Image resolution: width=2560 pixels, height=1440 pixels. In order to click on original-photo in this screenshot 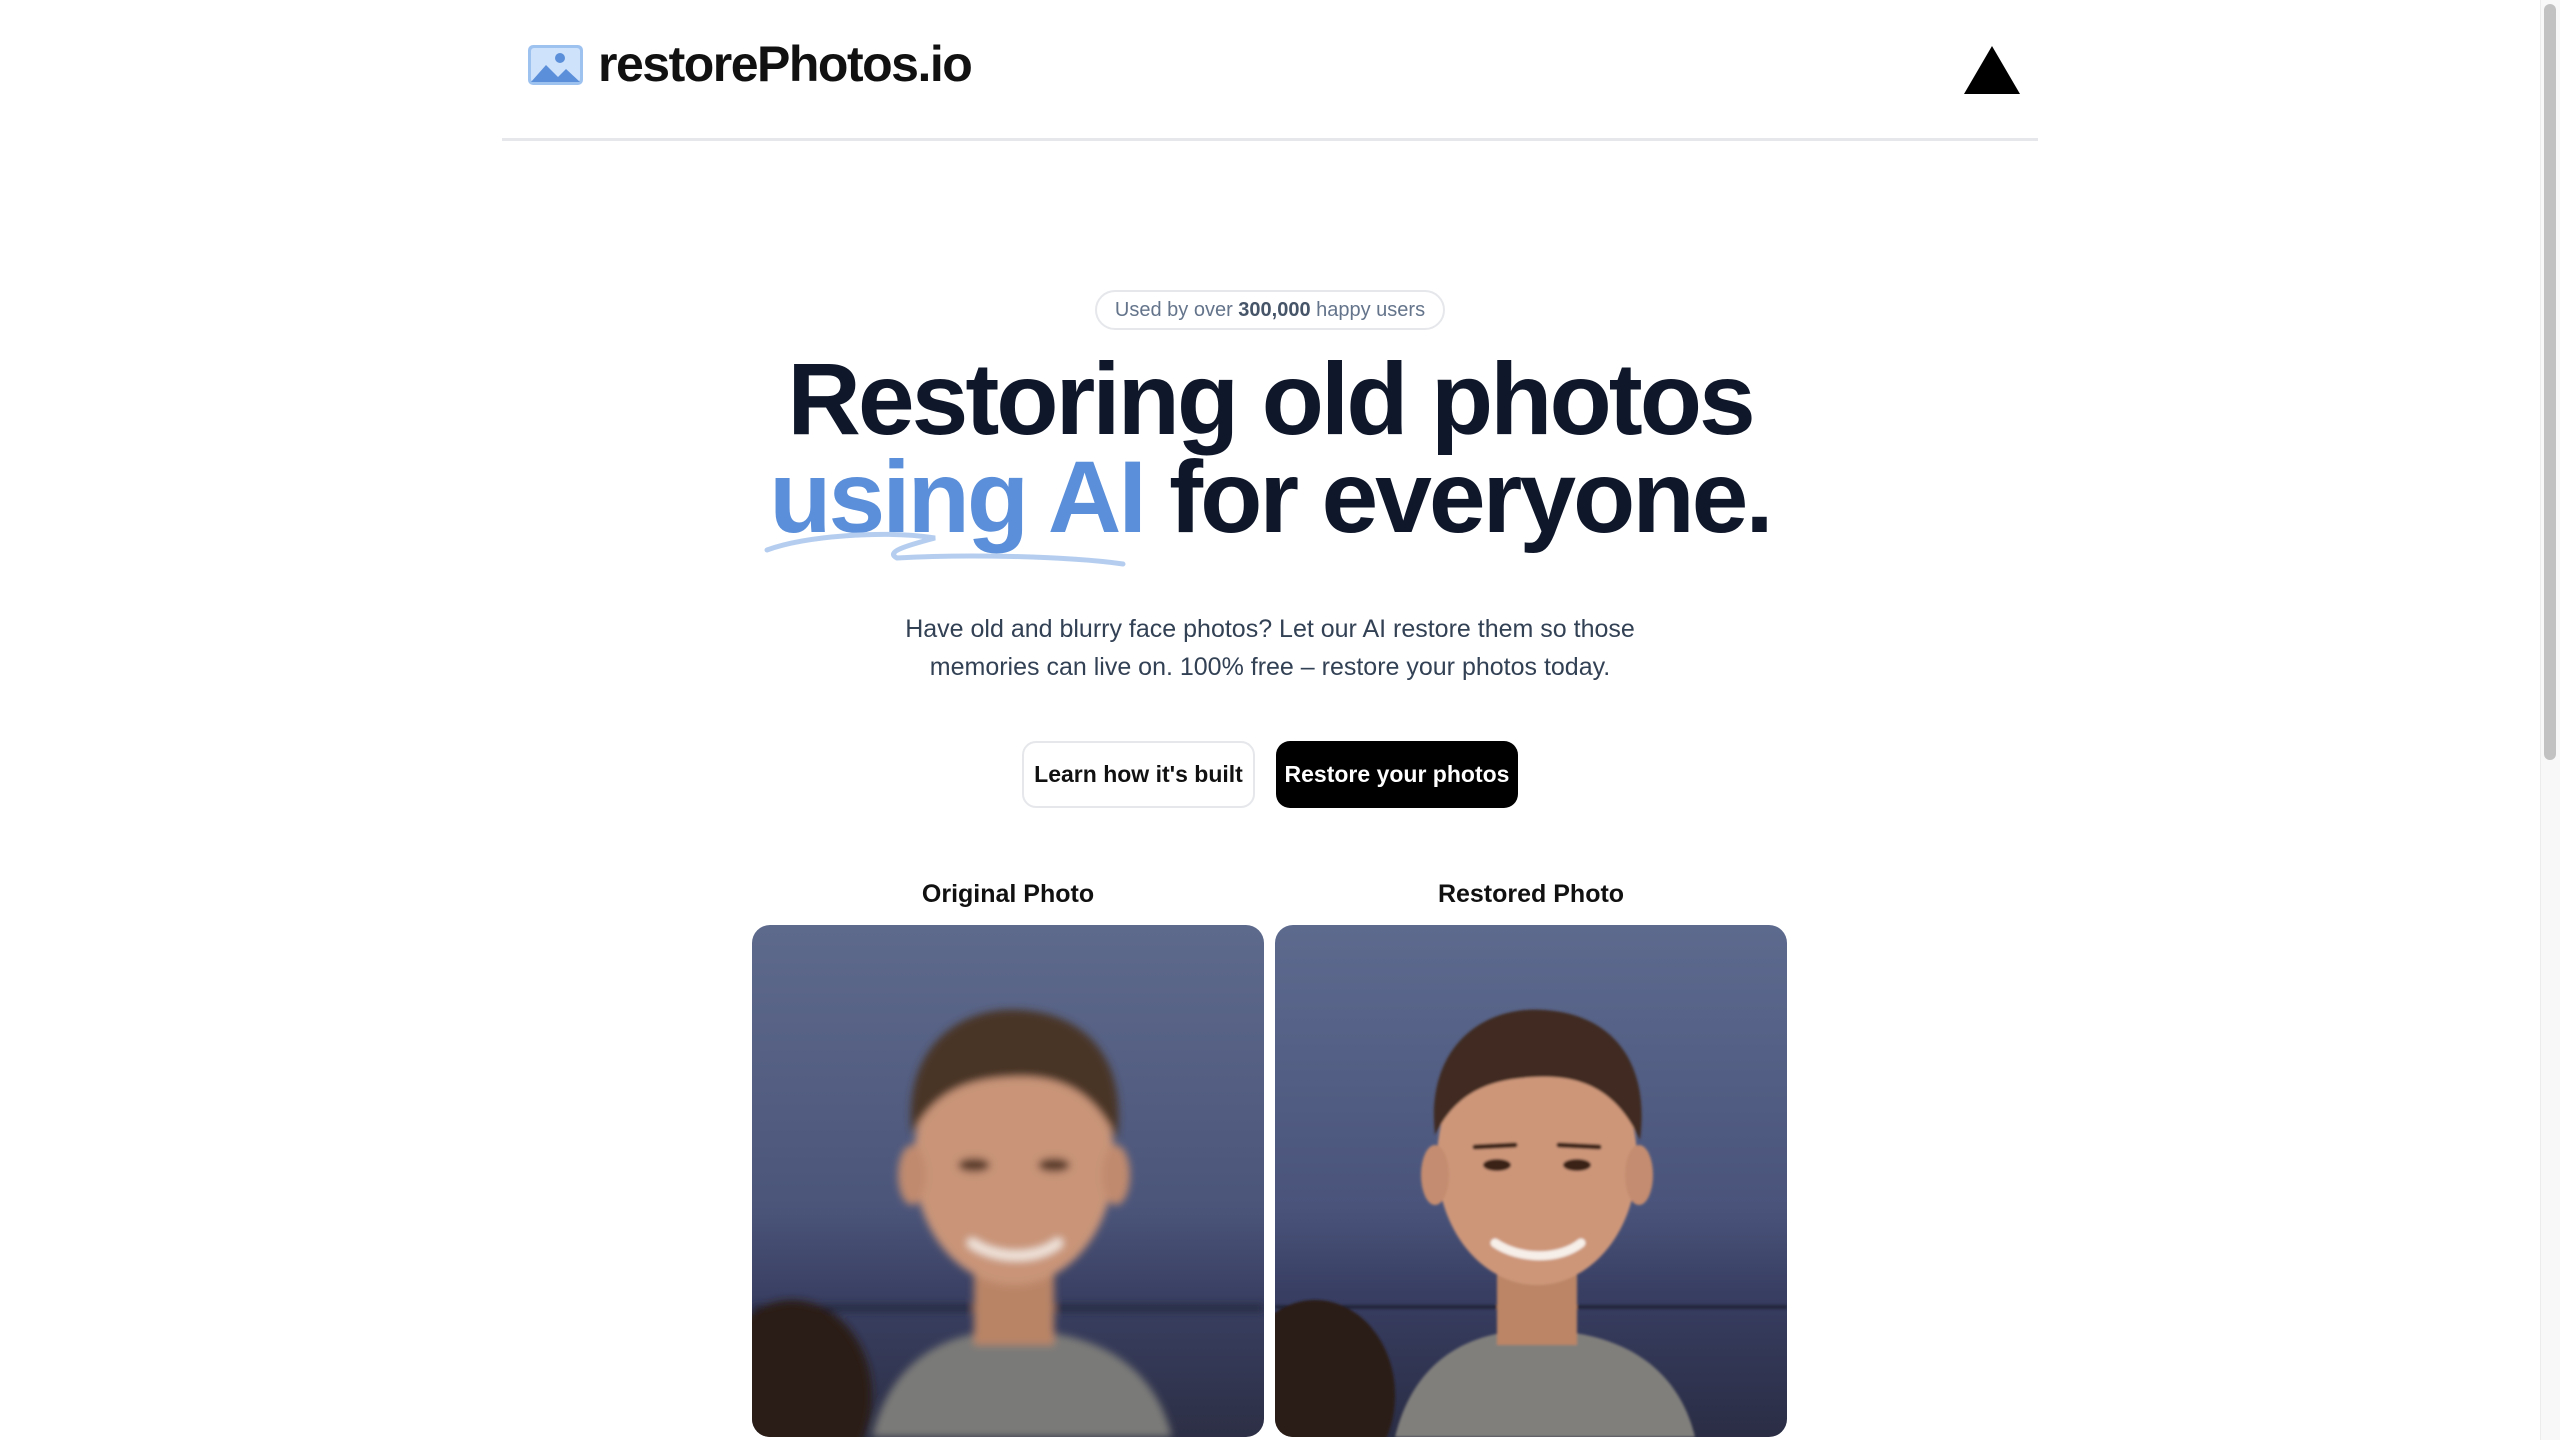, I will do `click(1008, 1181)`.